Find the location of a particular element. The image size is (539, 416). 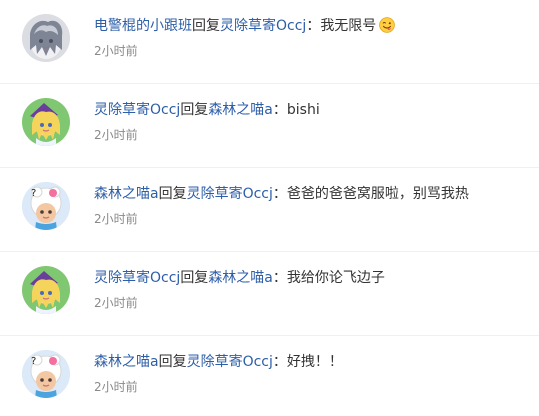

comment-message: 好拽！！ is located at coordinates (314, 362).